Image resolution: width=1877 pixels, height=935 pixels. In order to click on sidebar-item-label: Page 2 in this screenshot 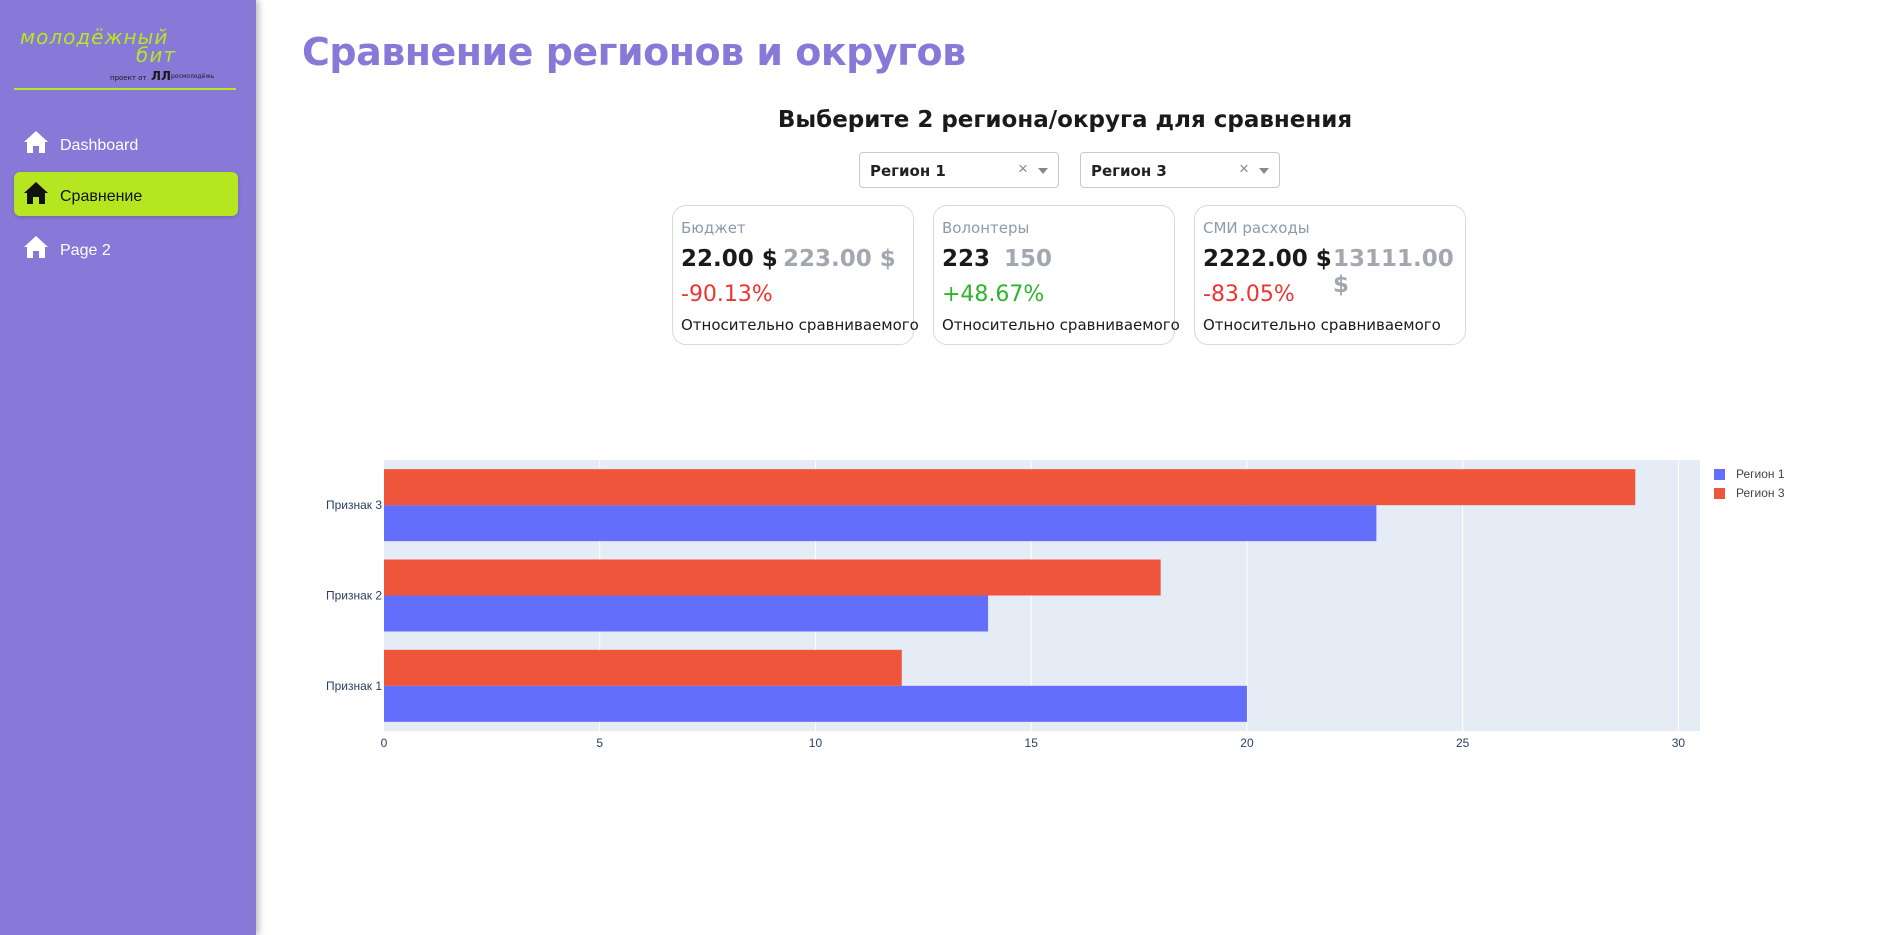, I will do `click(85, 250)`.